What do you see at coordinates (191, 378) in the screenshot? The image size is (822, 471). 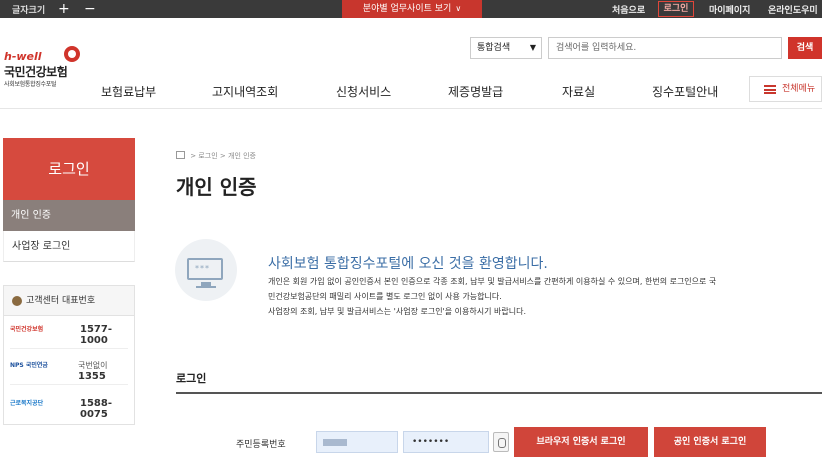 I see `login-section-heading: 로그인` at bounding box center [191, 378].